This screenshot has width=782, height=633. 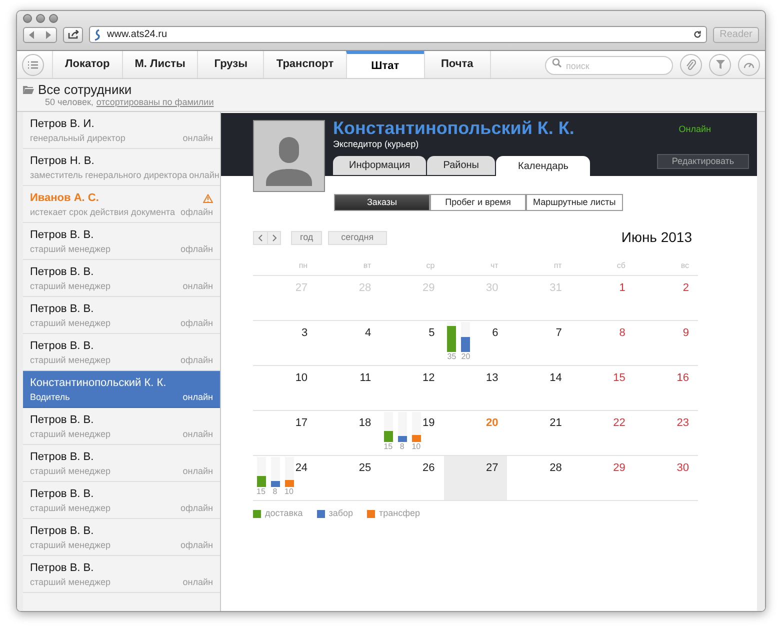 I want to click on day-number: 6, so click(x=495, y=333).